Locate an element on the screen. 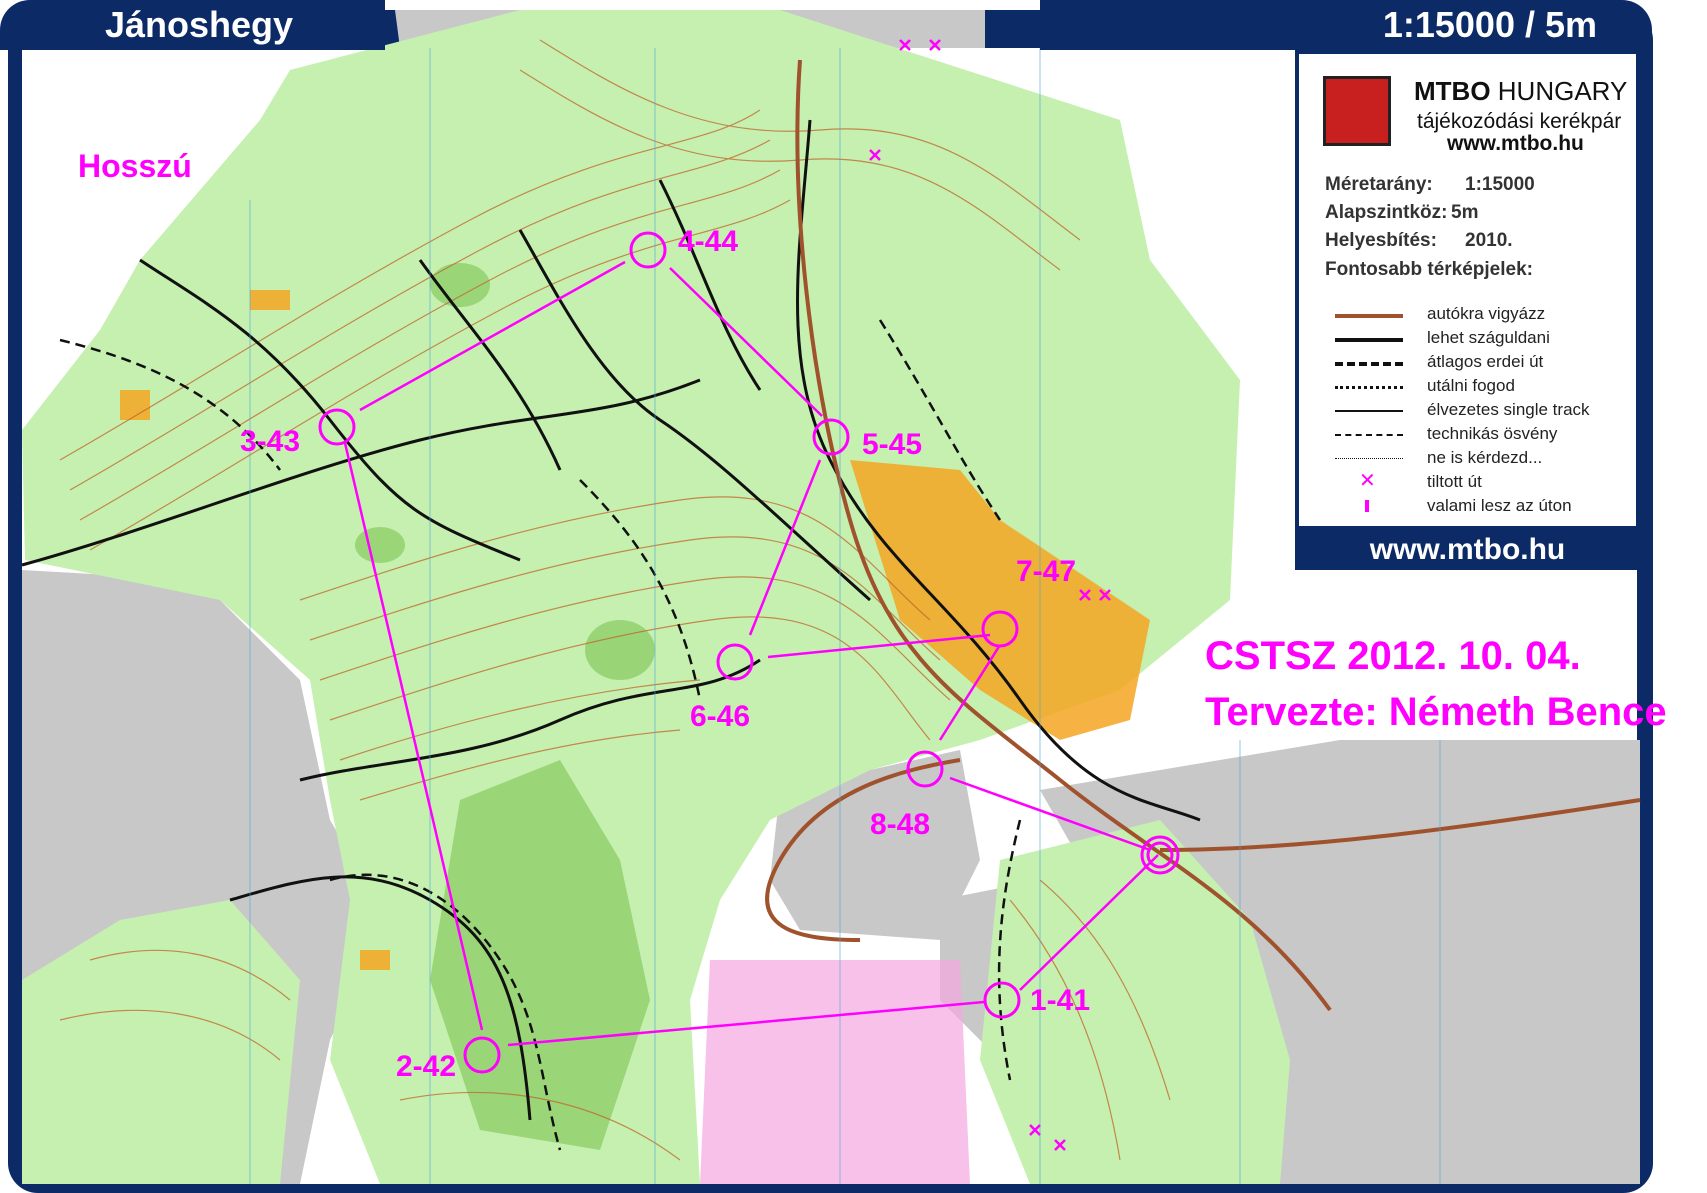 The image size is (1707, 1193). info-revision-value: 2010. is located at coordinates (1489, 240).